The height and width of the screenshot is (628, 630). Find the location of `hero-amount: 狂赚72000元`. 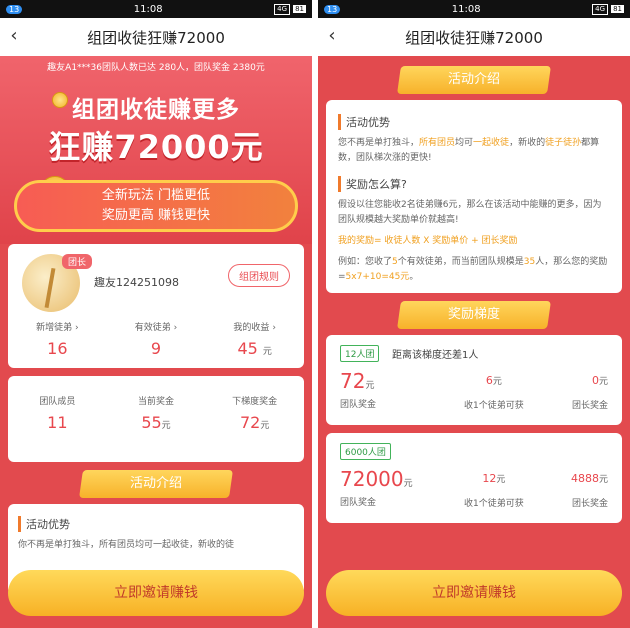

hero-amount: 狂赚72000元 is located at coordinates (156, 147).